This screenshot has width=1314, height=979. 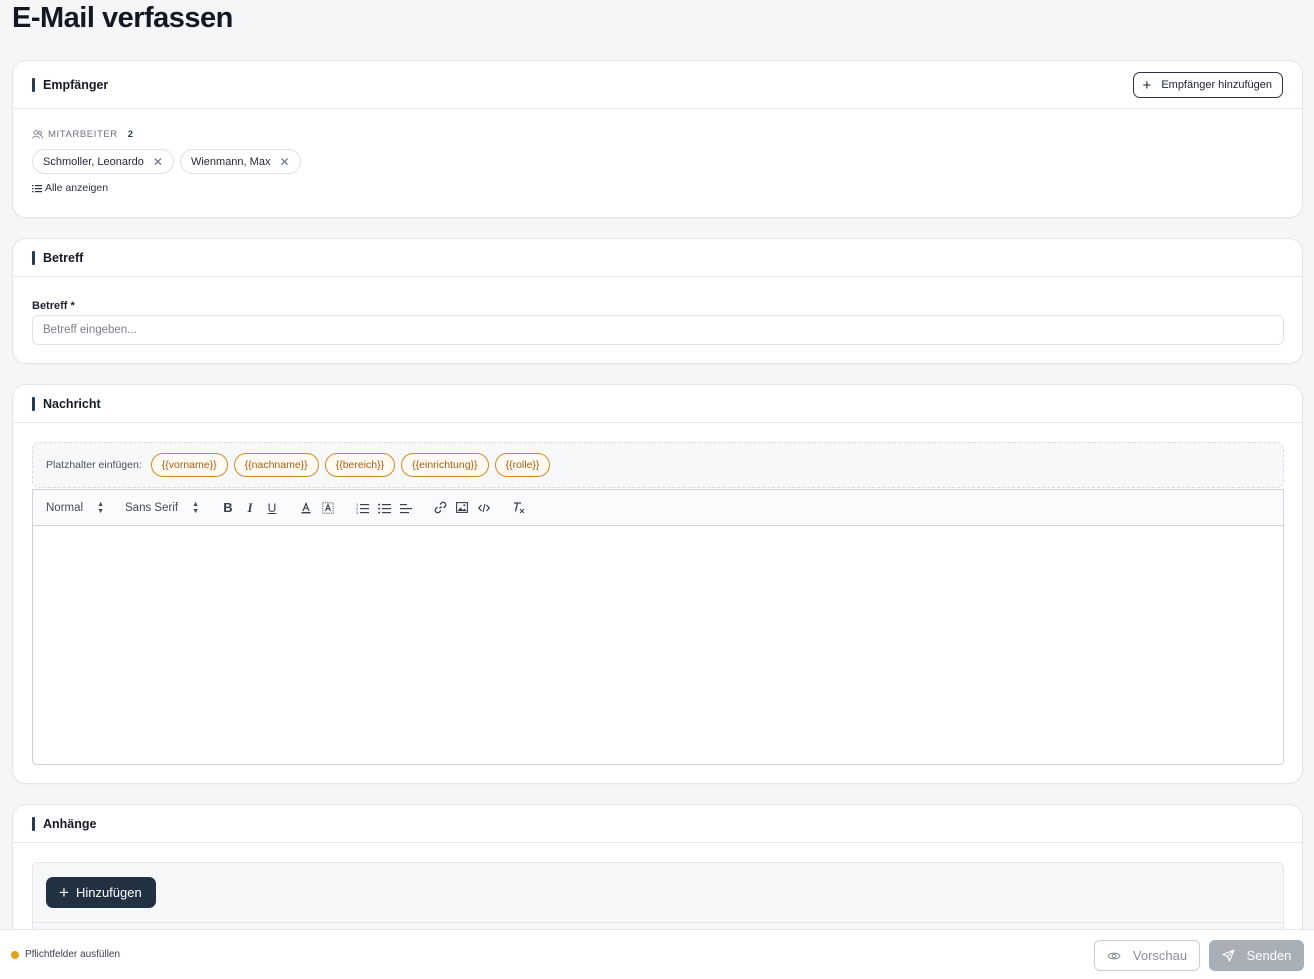 I want to click on font-family-select: Sans Serif ▲ ▼, so click(x=171, y=508).